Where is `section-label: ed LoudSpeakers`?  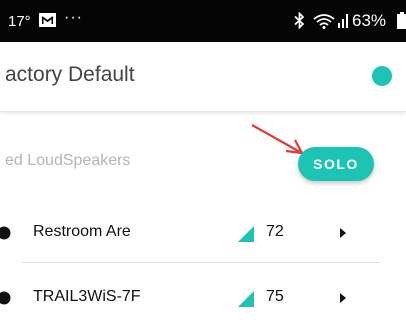
section-label: ed LoudSpeakers is located at coordinates (68, 160).